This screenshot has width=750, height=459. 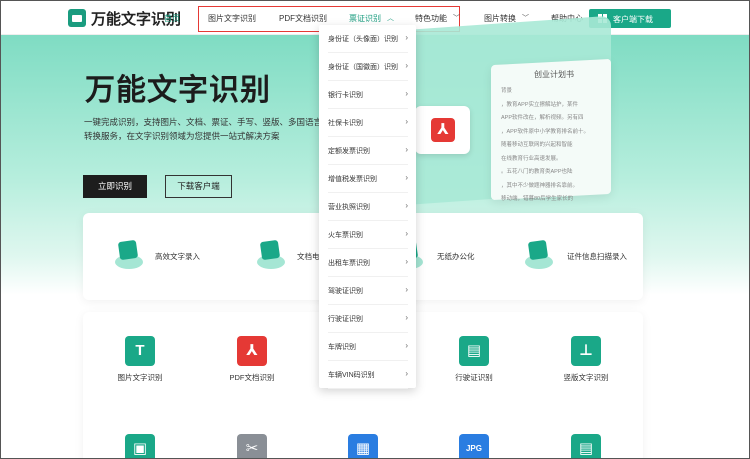 I want to click on nav-ticket-recognition: 票证识别 ︿, so click(x=371, y=18).